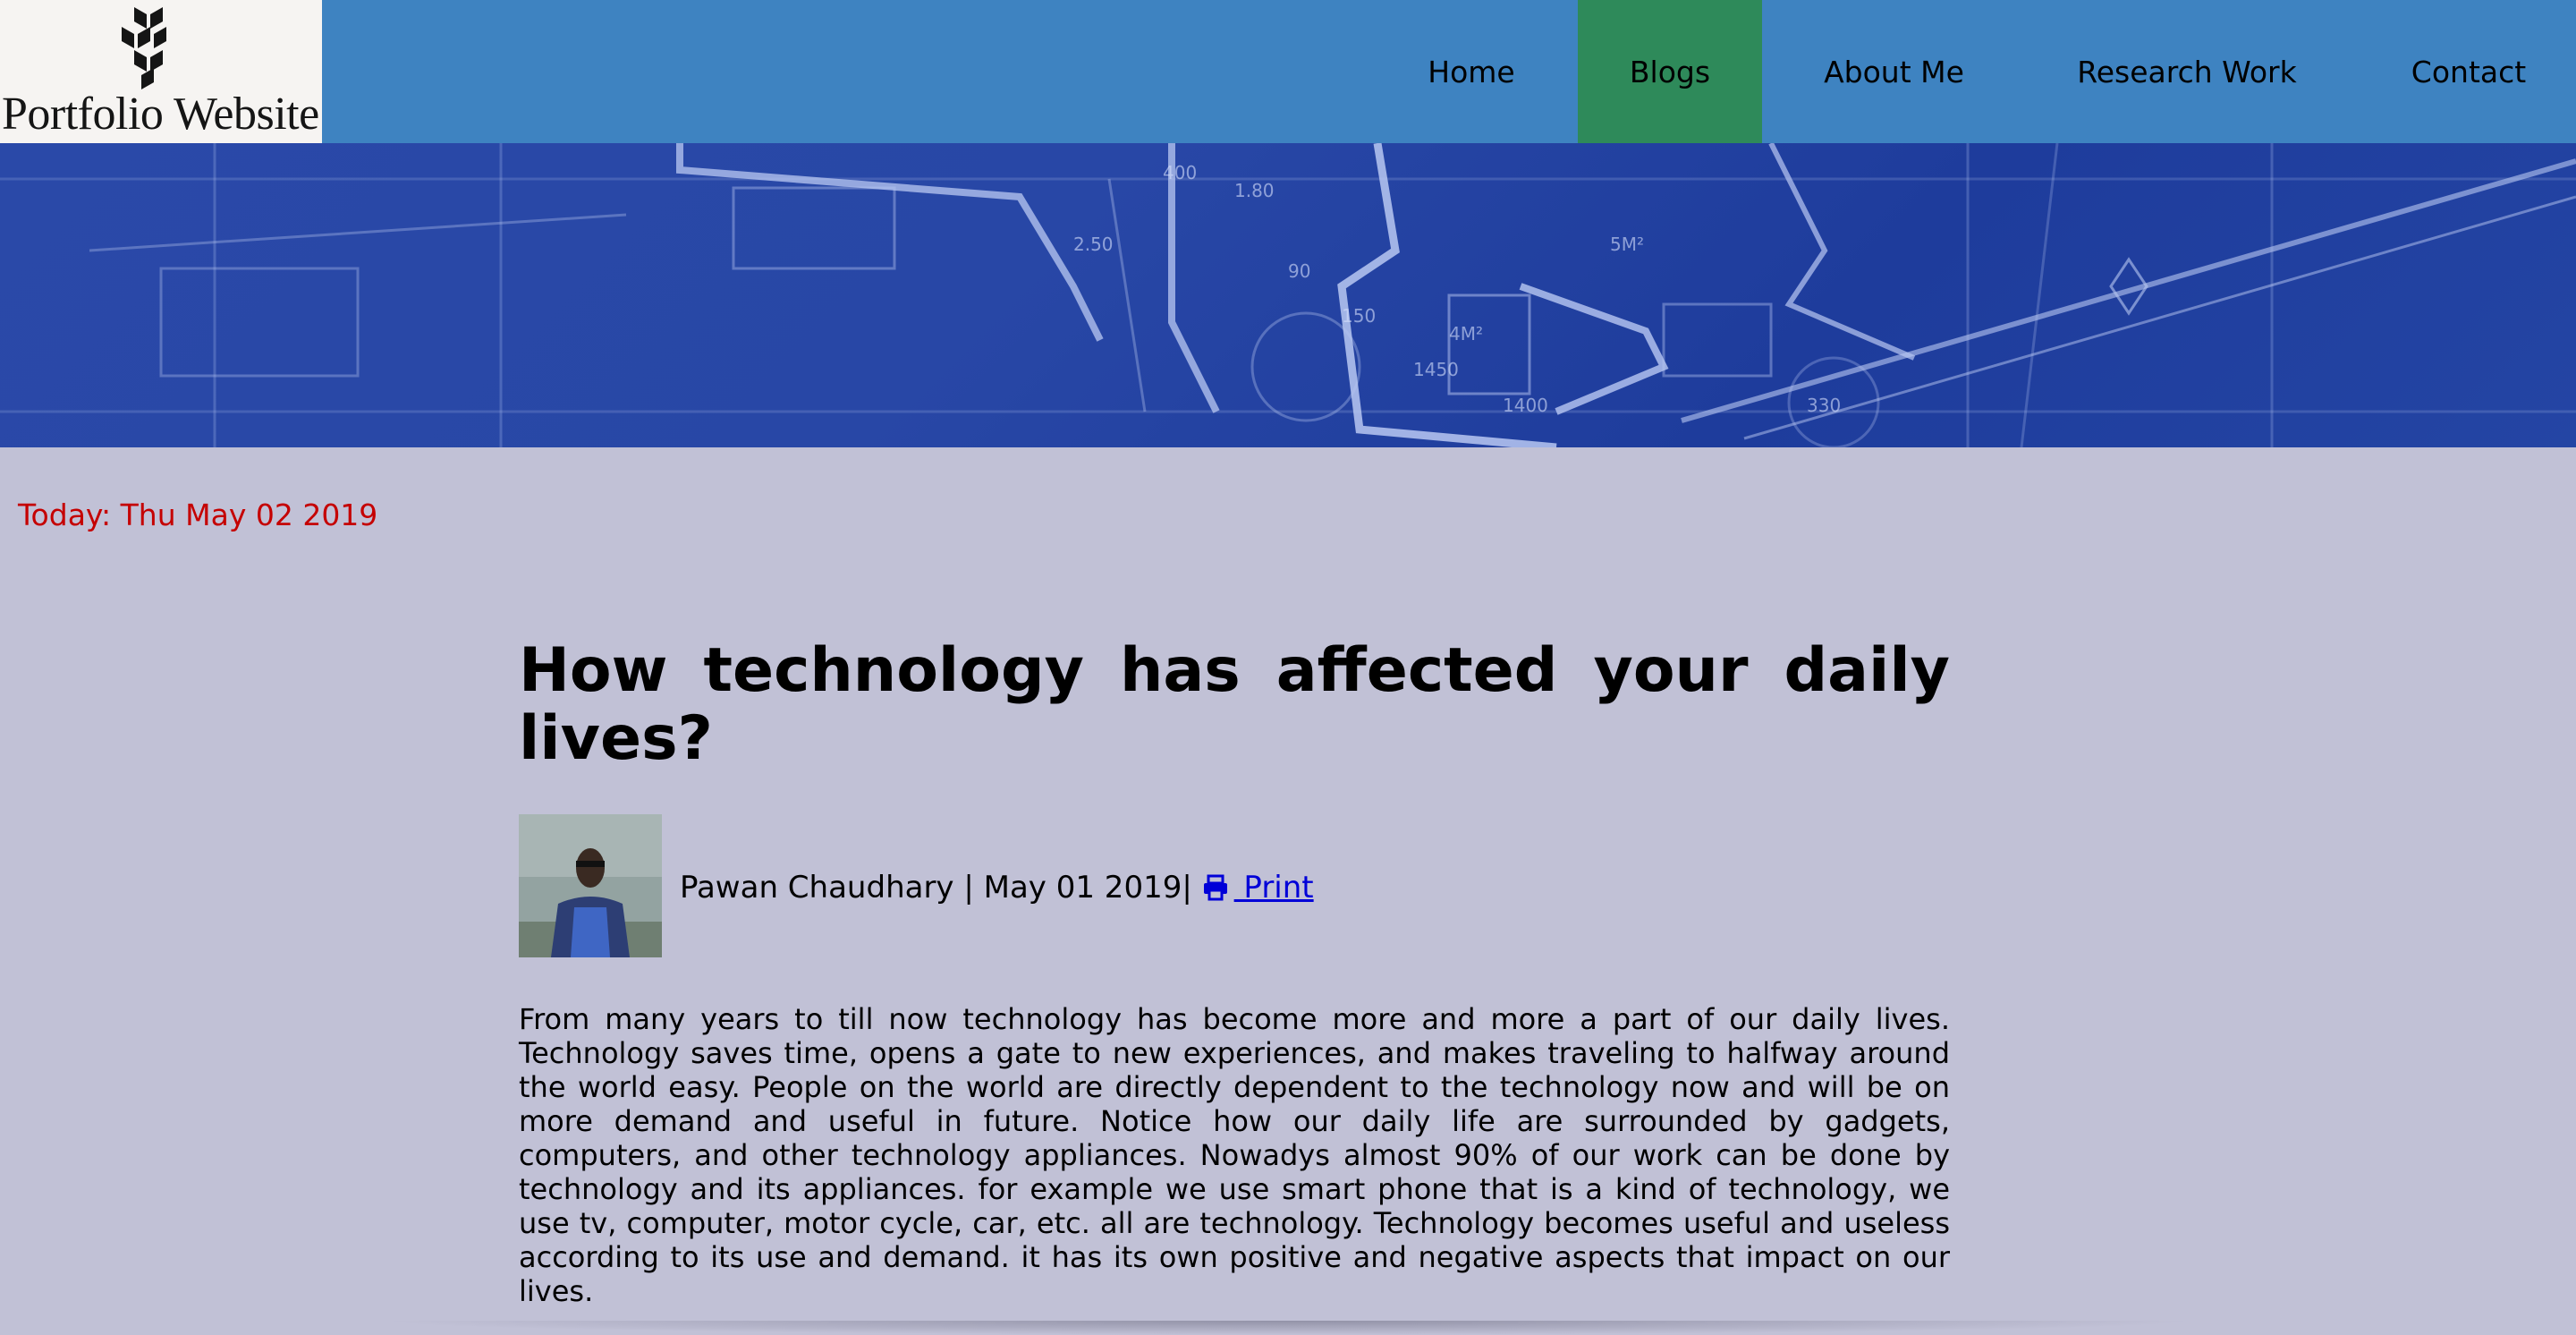 The height and width of the screenshot is (1335, 2576). I want to click on banner-label: 1450, so click(1436, 369).